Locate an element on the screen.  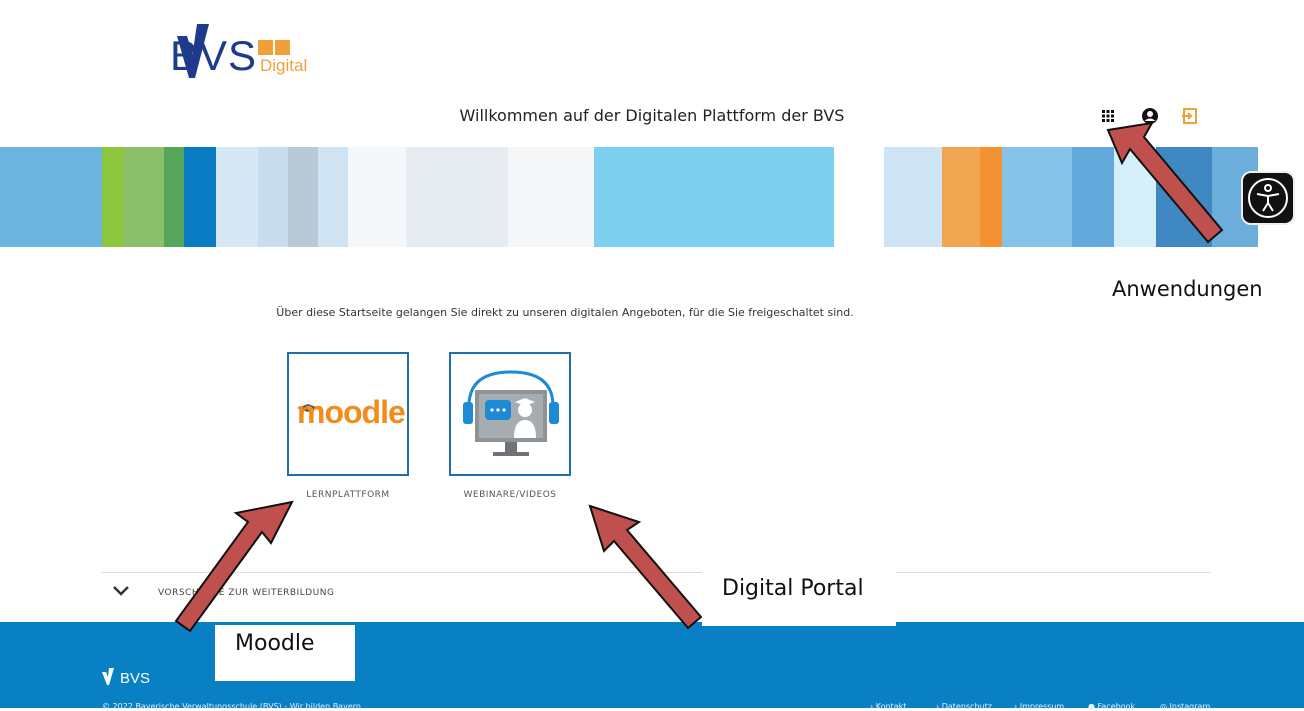
footer-link-instagram: ◎ Instagram is located at coordinates (1185, 706).